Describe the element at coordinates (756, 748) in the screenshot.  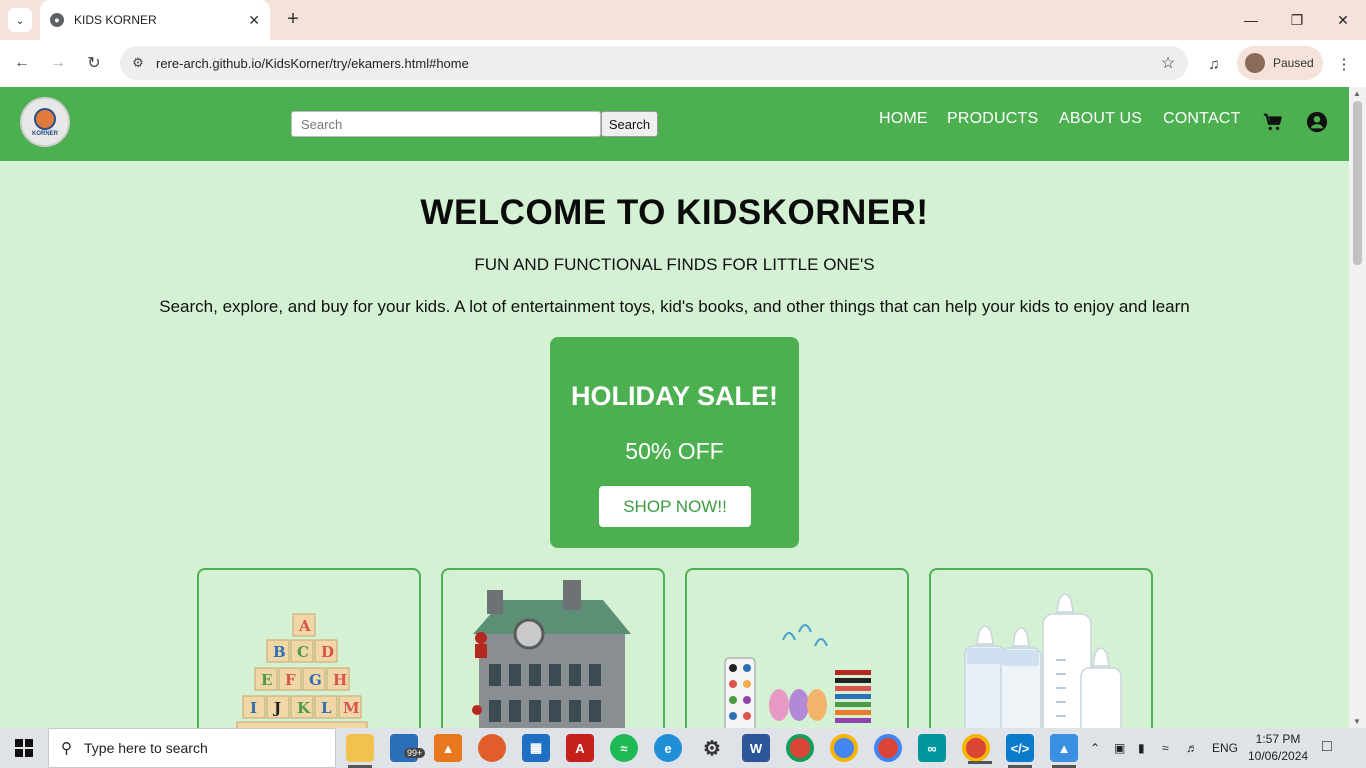
I see `word-icon: W` at that location.